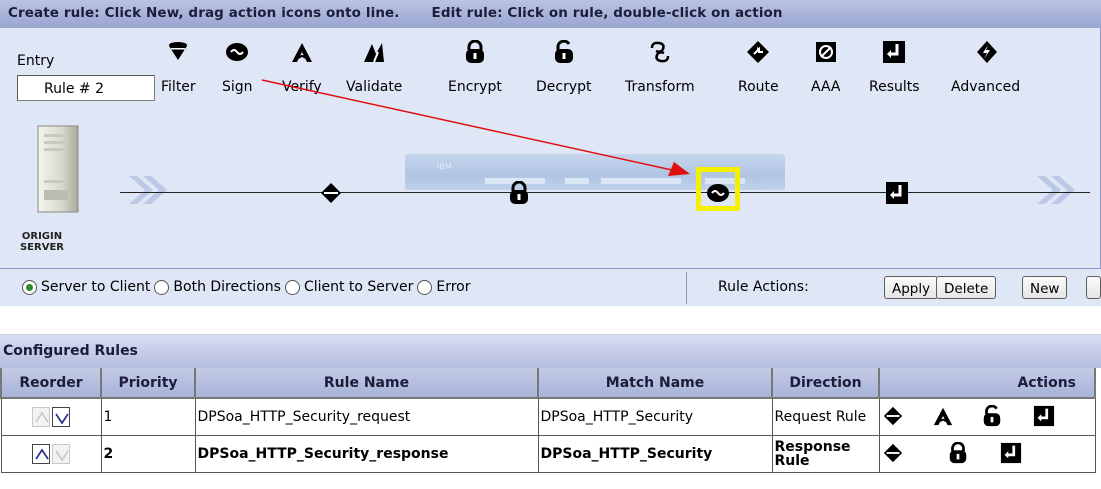 This screenshot has height=489, width=1101. Describe the element at coordinates (660, 87) in the screenshot. I see `tool-label: Transform` at that location.